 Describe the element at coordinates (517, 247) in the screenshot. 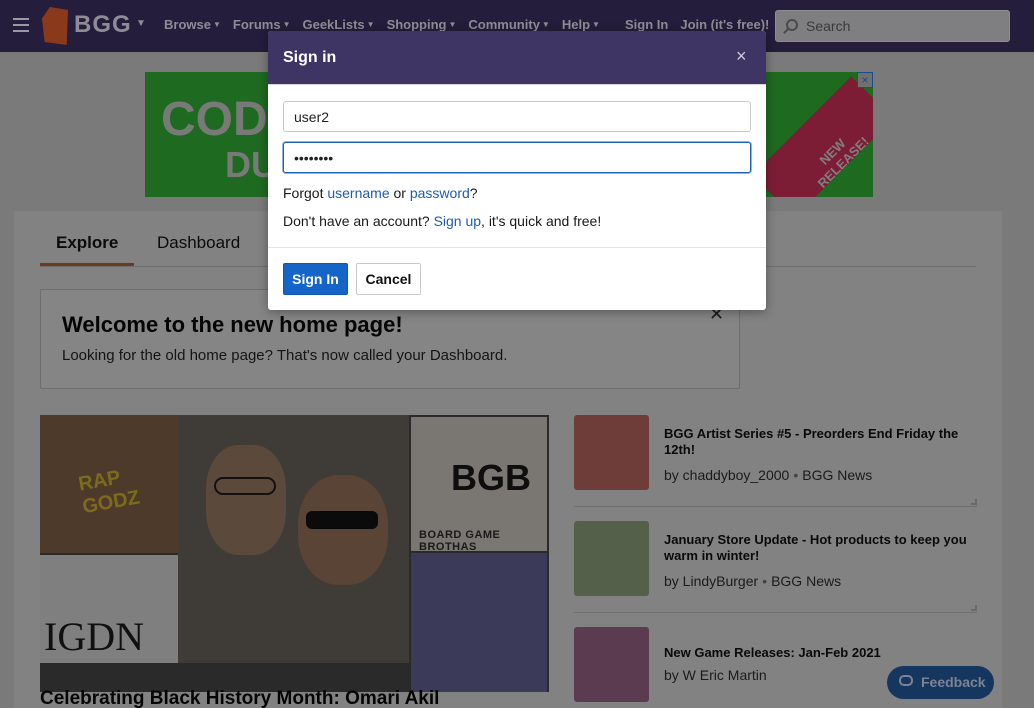

I see `dialog-divider` at that location.